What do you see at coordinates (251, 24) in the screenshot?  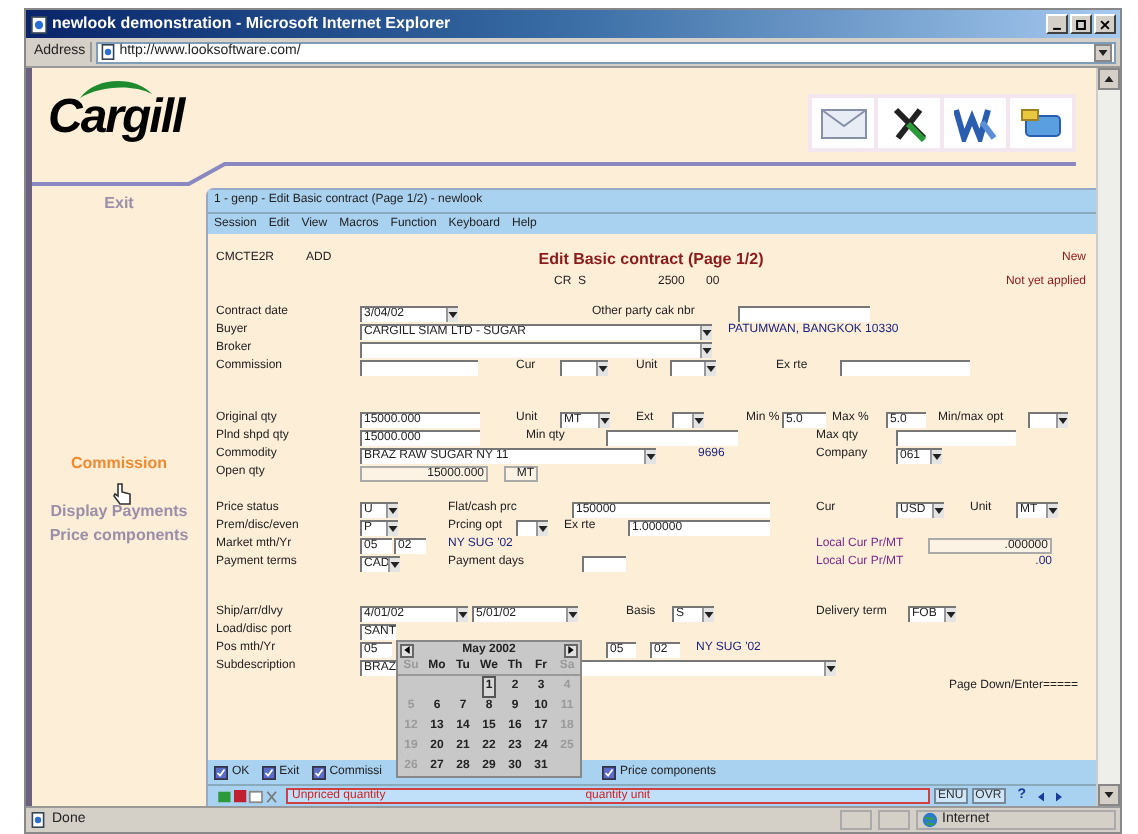 I see `window-title: newlook demonstration - Microsoft Internet Explorer` at bounding box center [251, 24].